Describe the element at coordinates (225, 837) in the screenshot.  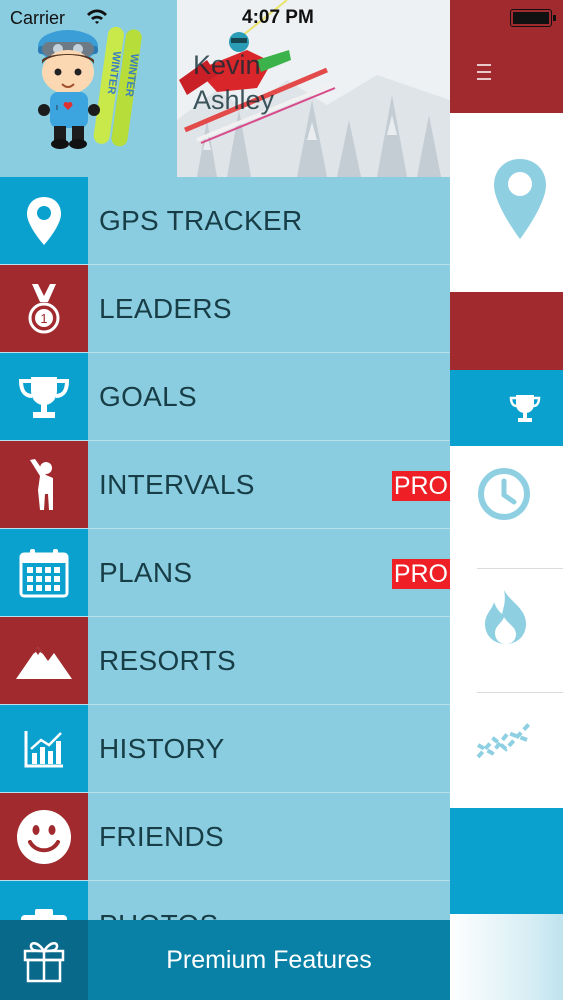
I see `menu-item-friends: FRIENDS` at that location.